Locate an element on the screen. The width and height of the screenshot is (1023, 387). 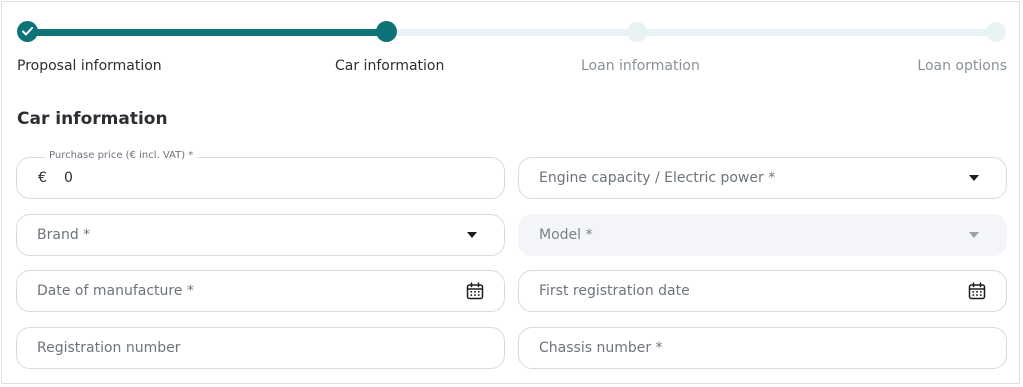
registration-number-placeholder: Registration number is located at coordinates (109, 348).